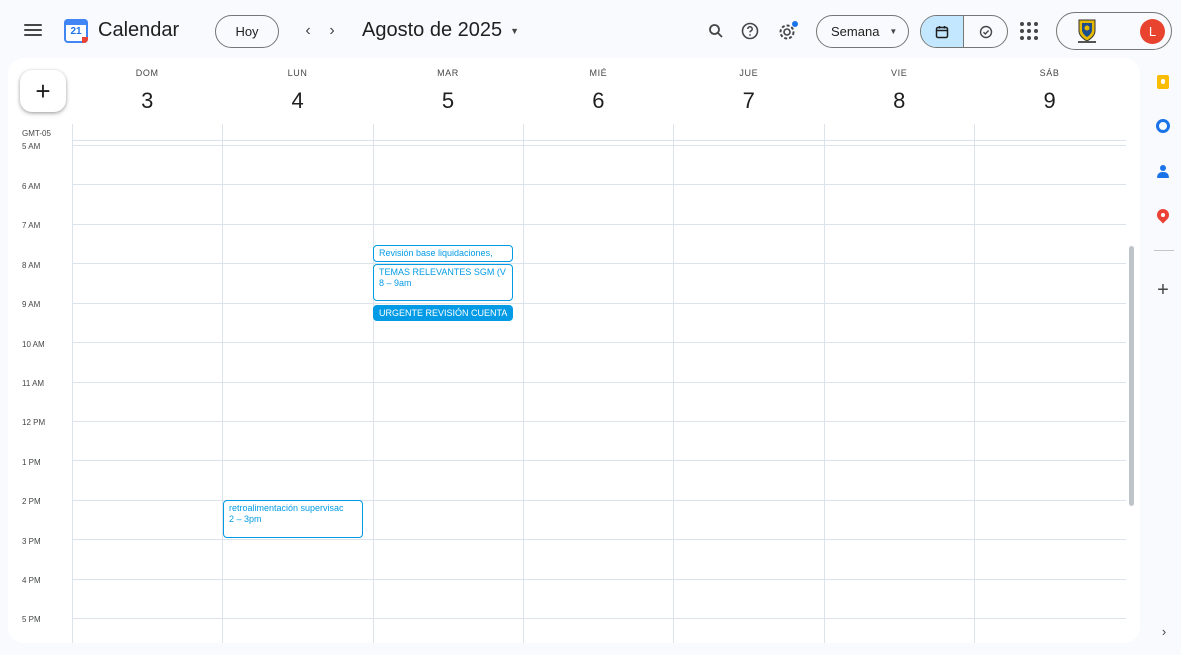 The width and height of the screenshot is (1181, 655). I want to click on logo-date-number: 21, so click(76, 31).